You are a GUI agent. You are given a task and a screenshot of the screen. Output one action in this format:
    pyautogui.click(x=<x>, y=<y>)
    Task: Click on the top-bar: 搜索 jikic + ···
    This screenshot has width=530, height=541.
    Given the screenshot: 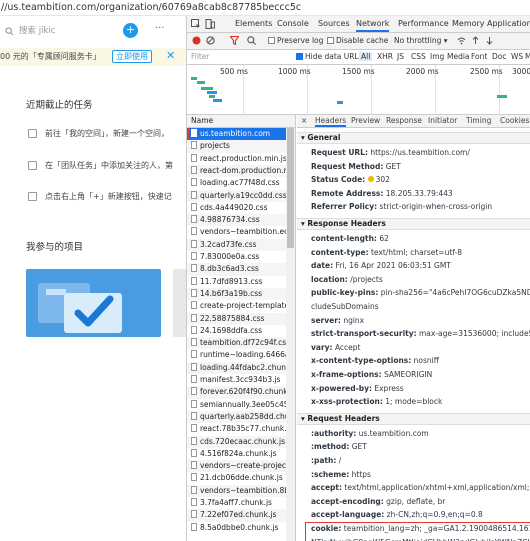 What is the action you would take?
    pyautogui.click(x=93, y=31)
    